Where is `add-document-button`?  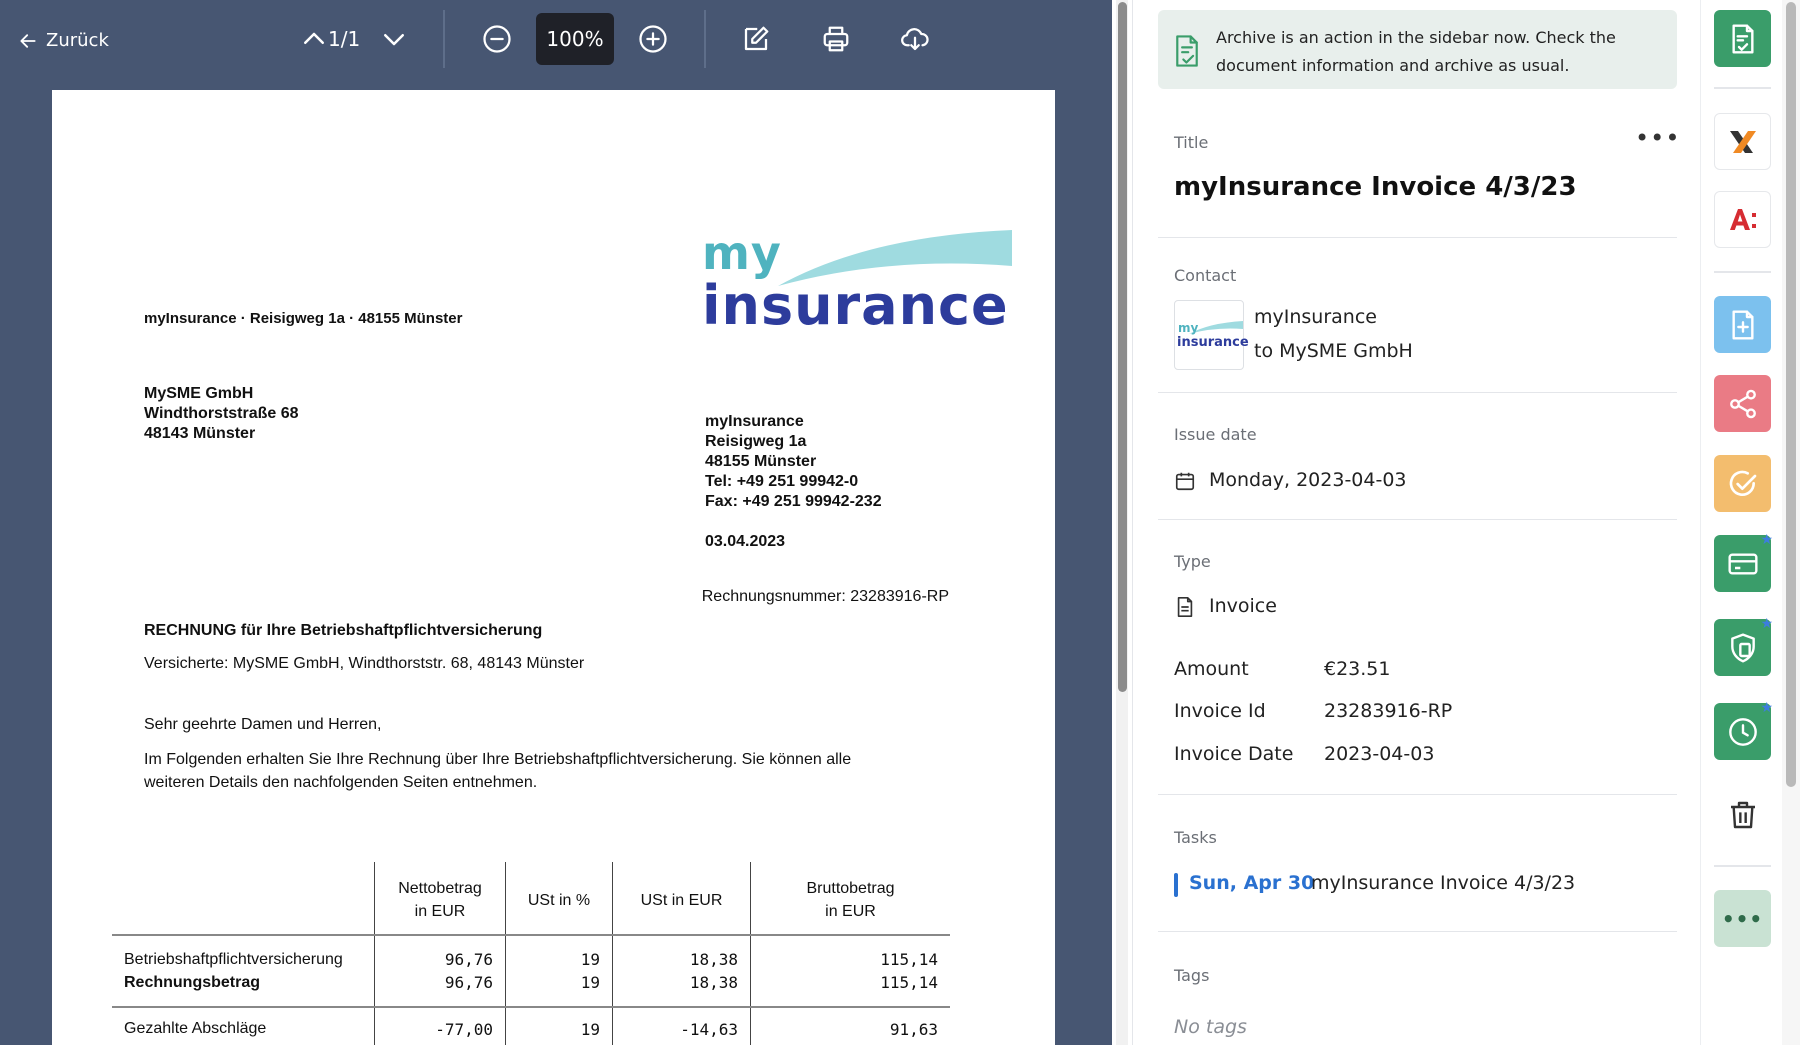
add-document-button is located at coordinates (1742, 324).